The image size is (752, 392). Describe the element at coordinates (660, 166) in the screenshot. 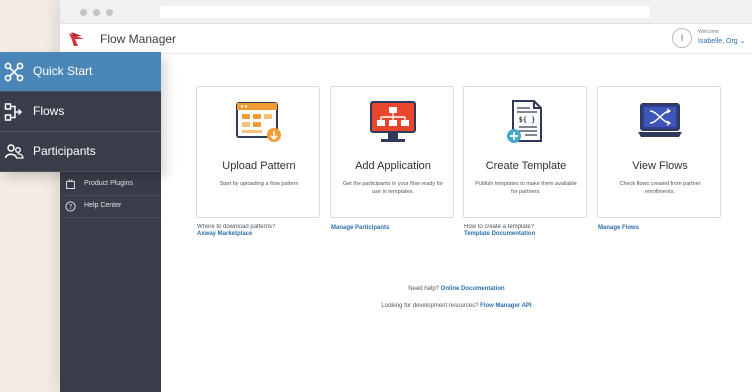

I see `card-title: View Flows` at that location.